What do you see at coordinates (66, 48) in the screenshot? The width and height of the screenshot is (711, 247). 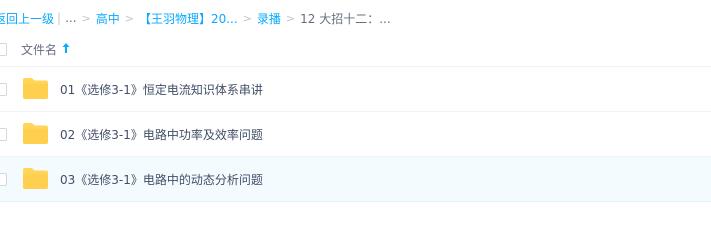 I see `sort-up-arrow-icon` at bounding box center [66, 48].